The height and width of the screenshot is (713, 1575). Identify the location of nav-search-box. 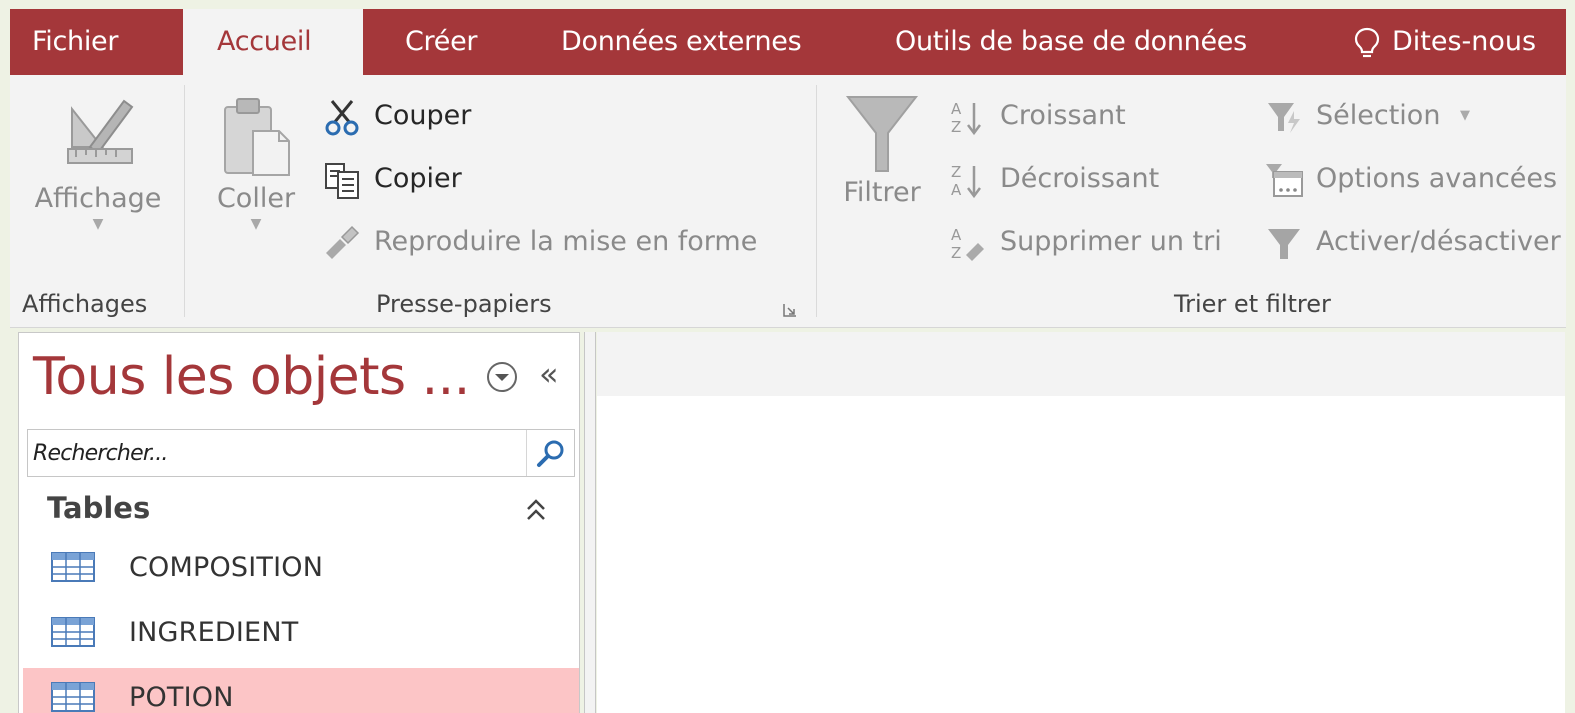
(301, 453).